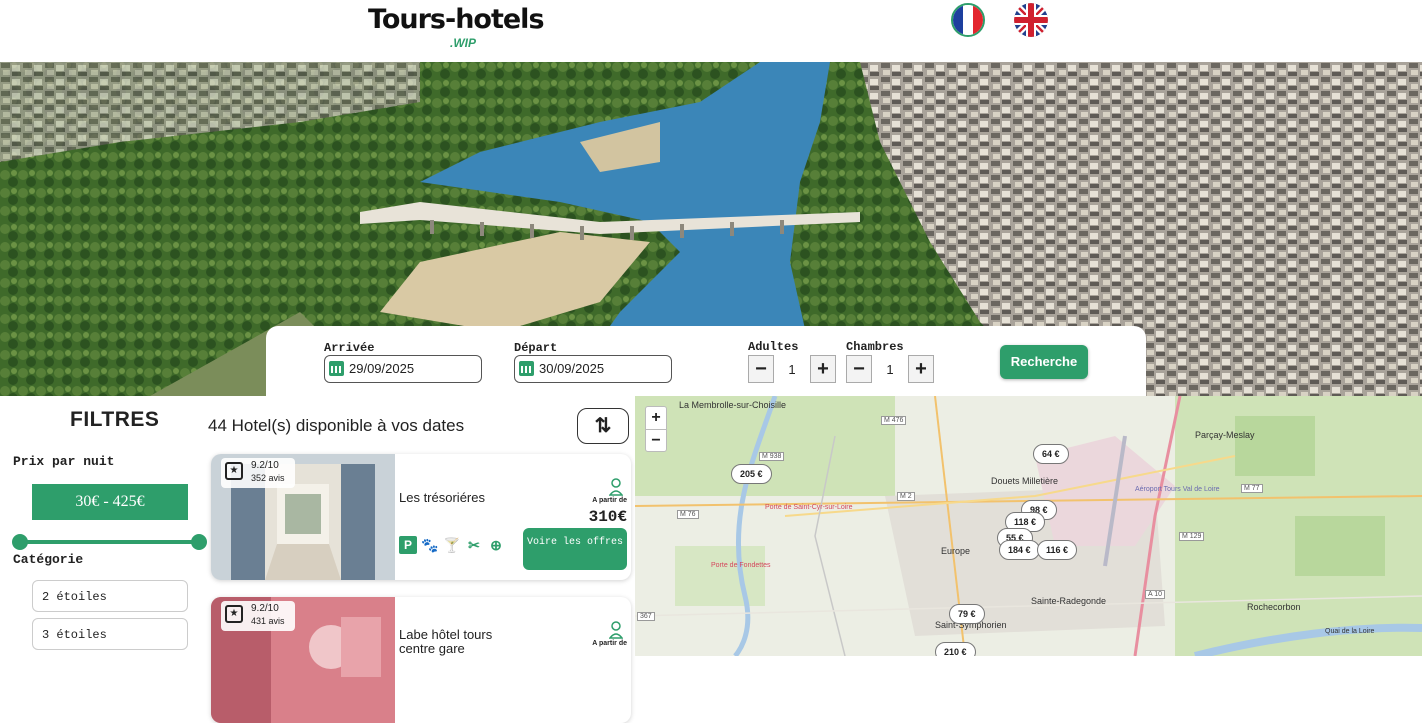 This screenshot has height=723, width=1422. Describe the element at coordinates (875, 347) in the screenshot. I see `rooms-label: Chambres` at that location.